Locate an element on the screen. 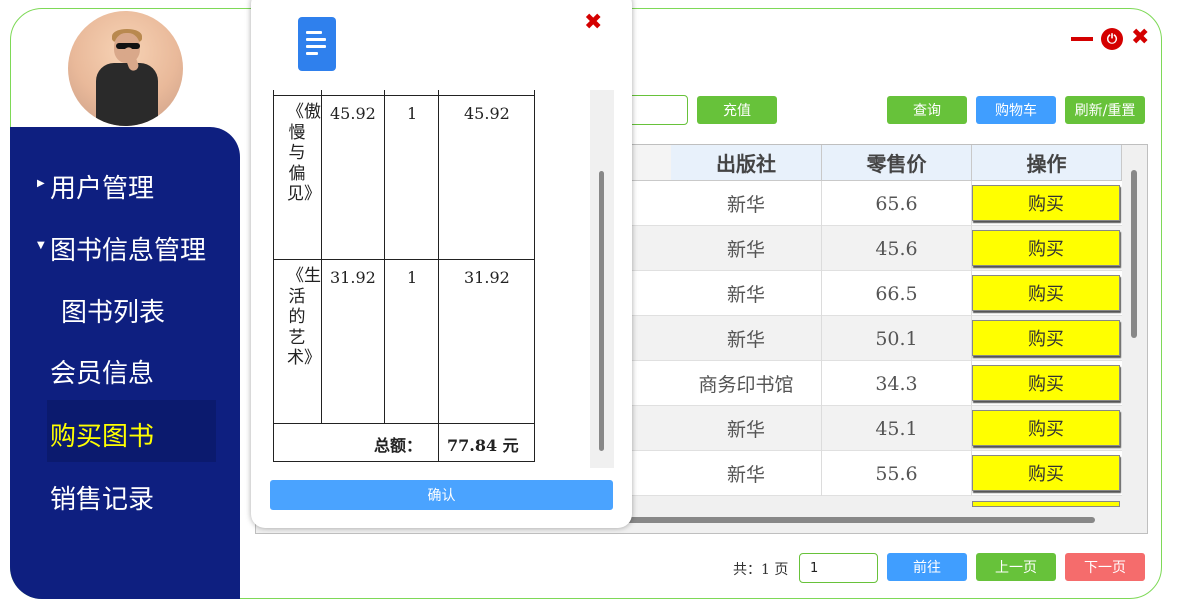 Image resolution: width=1186 pixels, height=613 pixels. dialog-close-icon: ✖ is located at coordinates (593, 22).